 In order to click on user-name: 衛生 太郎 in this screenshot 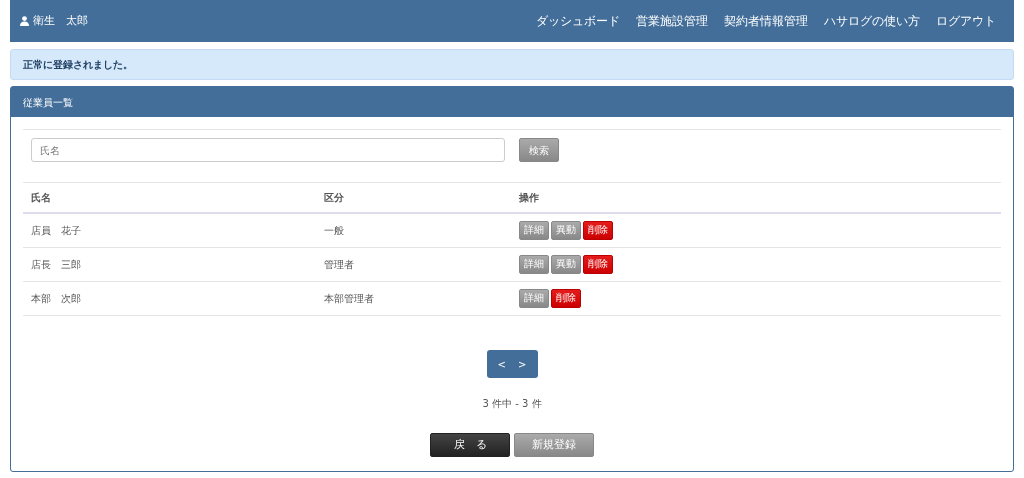, I will do `click(60, 21)`.